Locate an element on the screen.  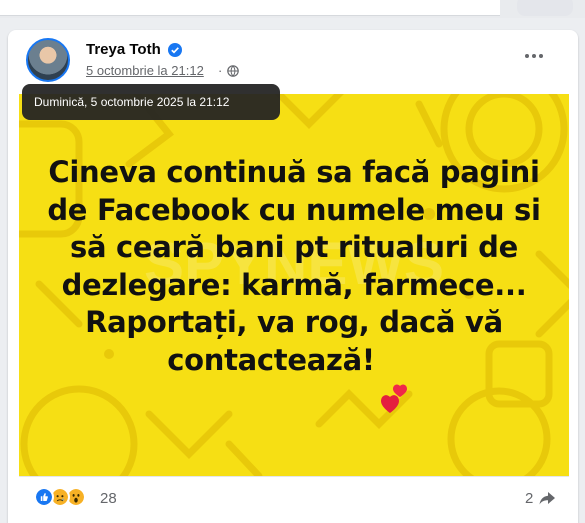
reactions-summary is located at coordinates (69, 498).